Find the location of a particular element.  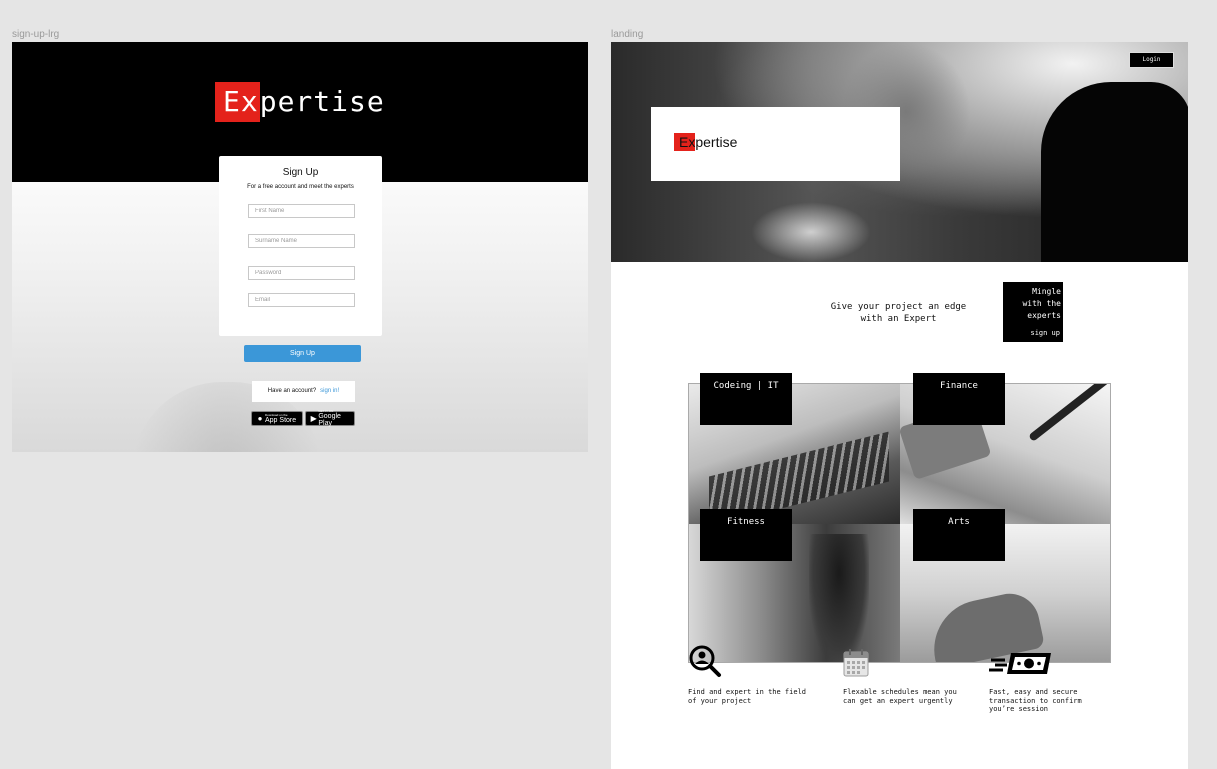

google-play-badge: ▶ GET IT ON Google Play is located at coordinates (330, 418).